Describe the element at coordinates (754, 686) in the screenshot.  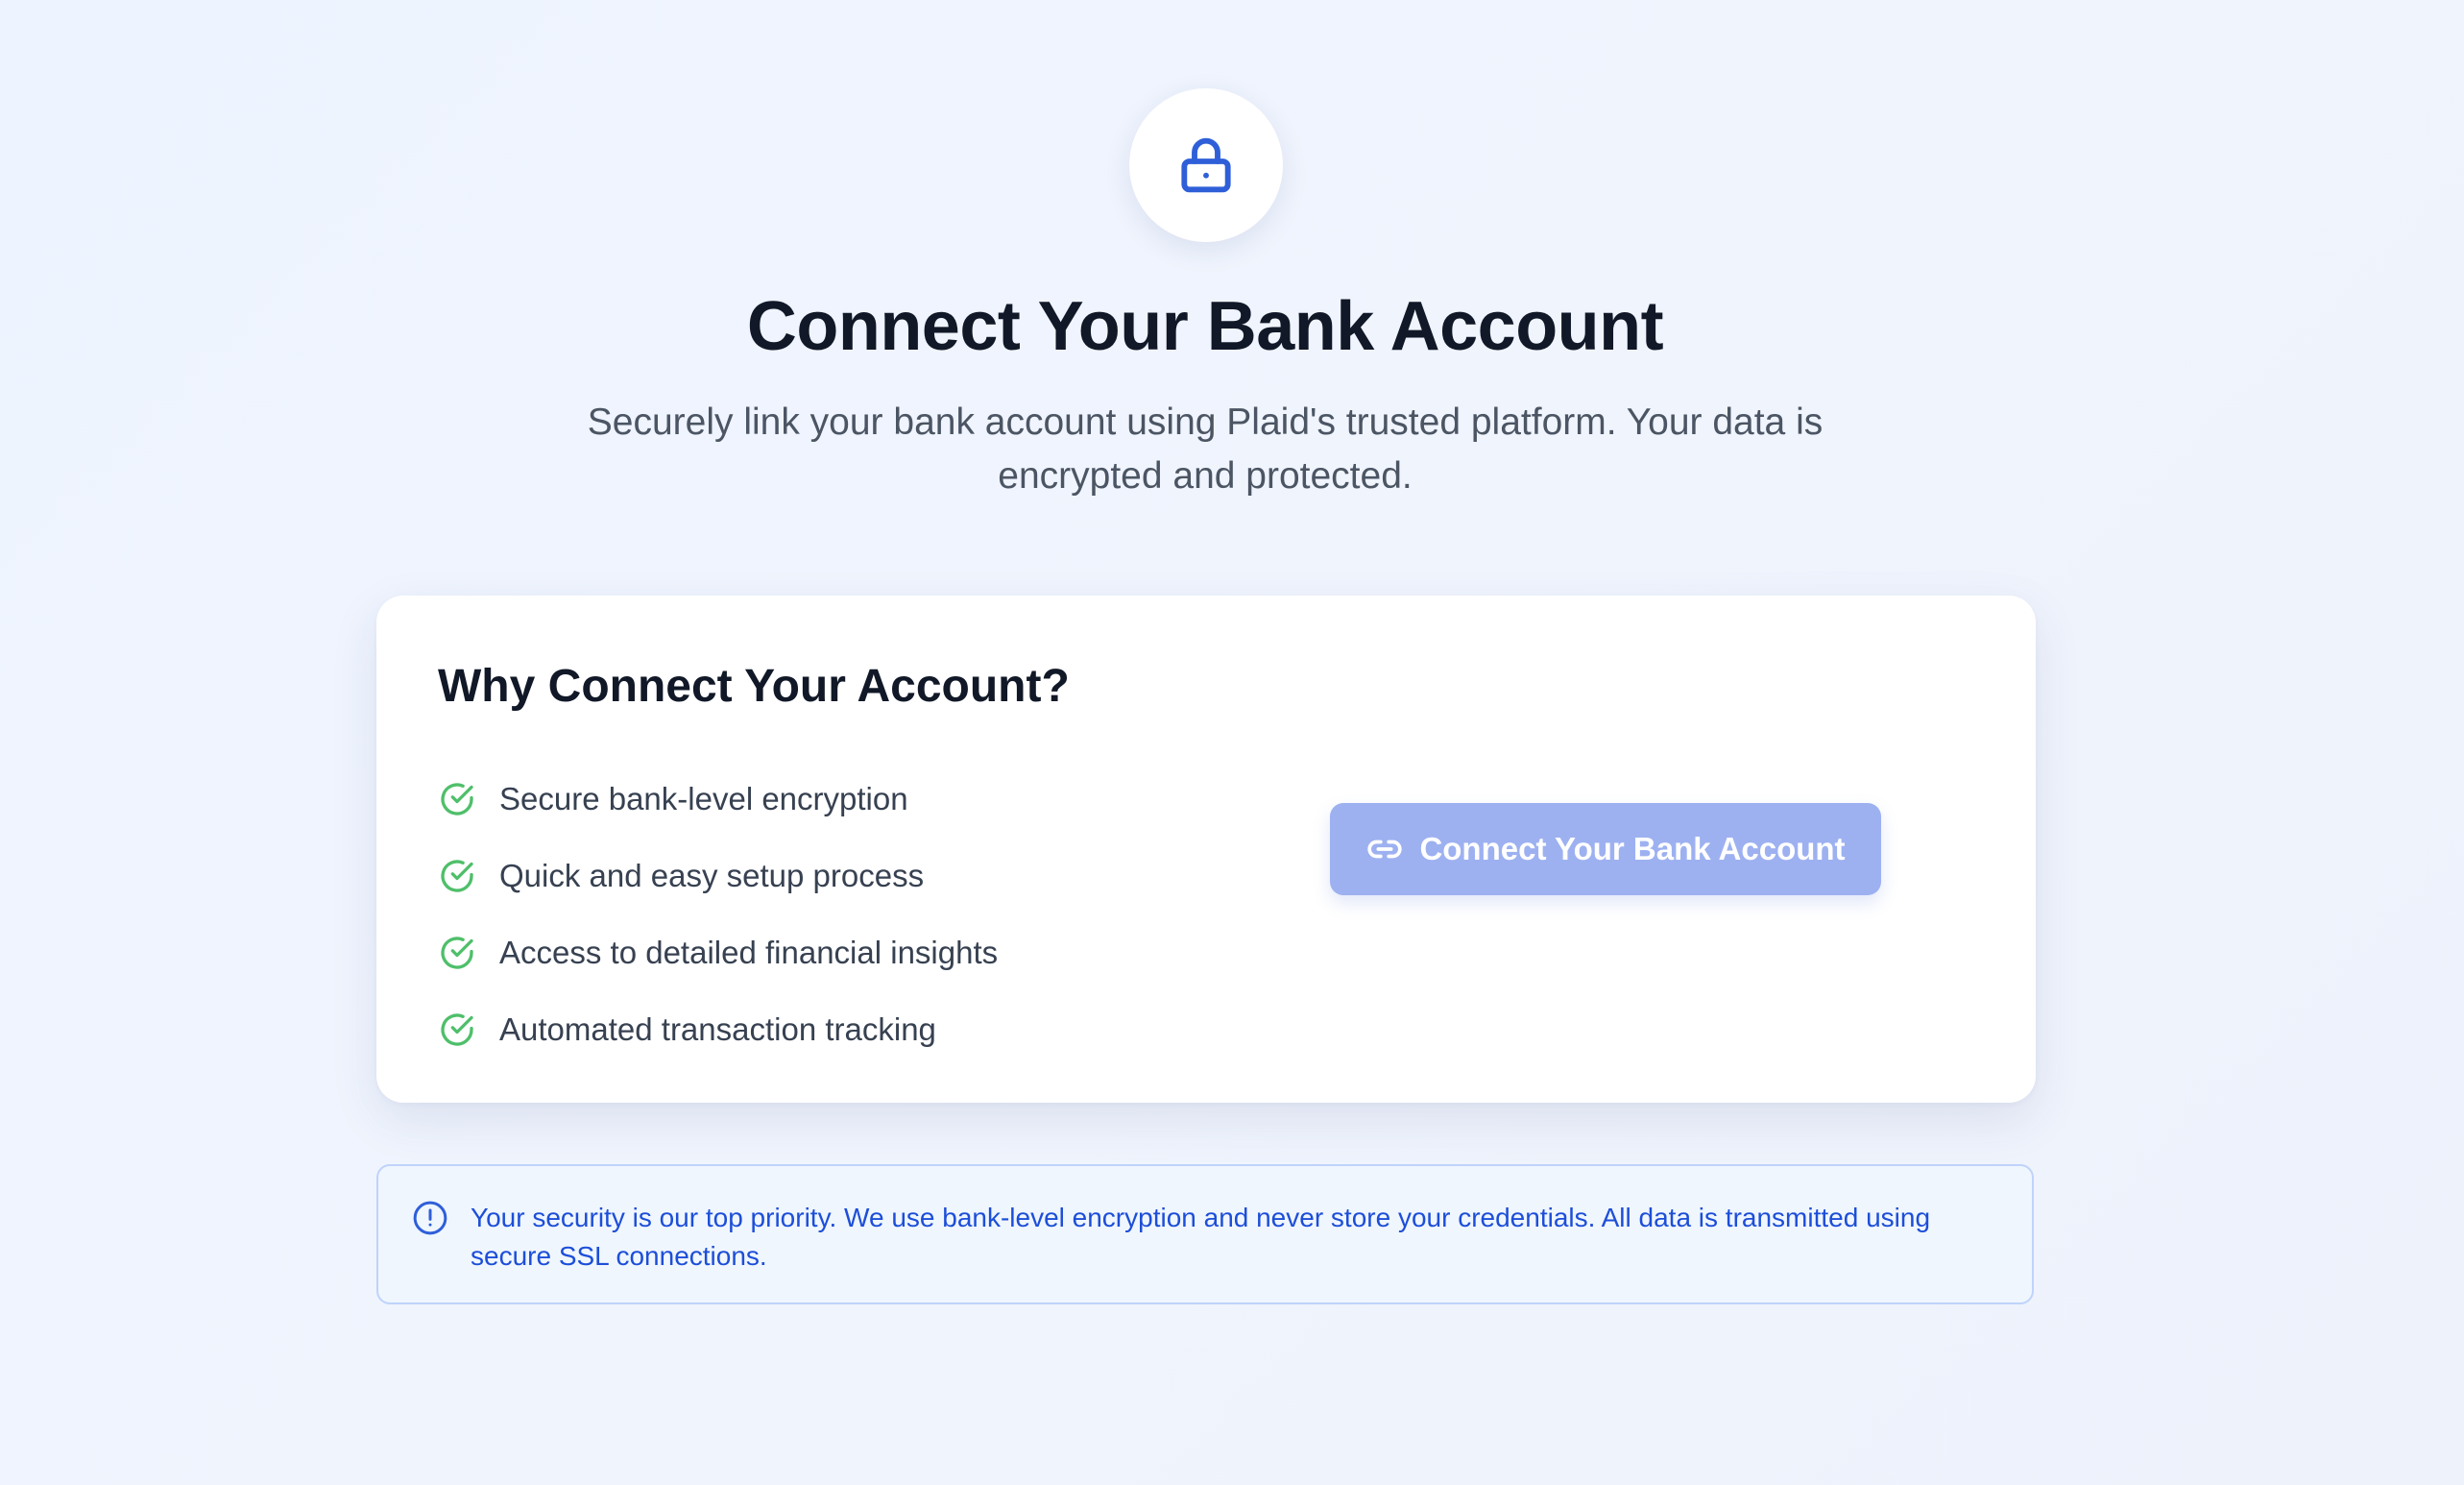
I see `card-title: Why Connect Your Account?` at that location.